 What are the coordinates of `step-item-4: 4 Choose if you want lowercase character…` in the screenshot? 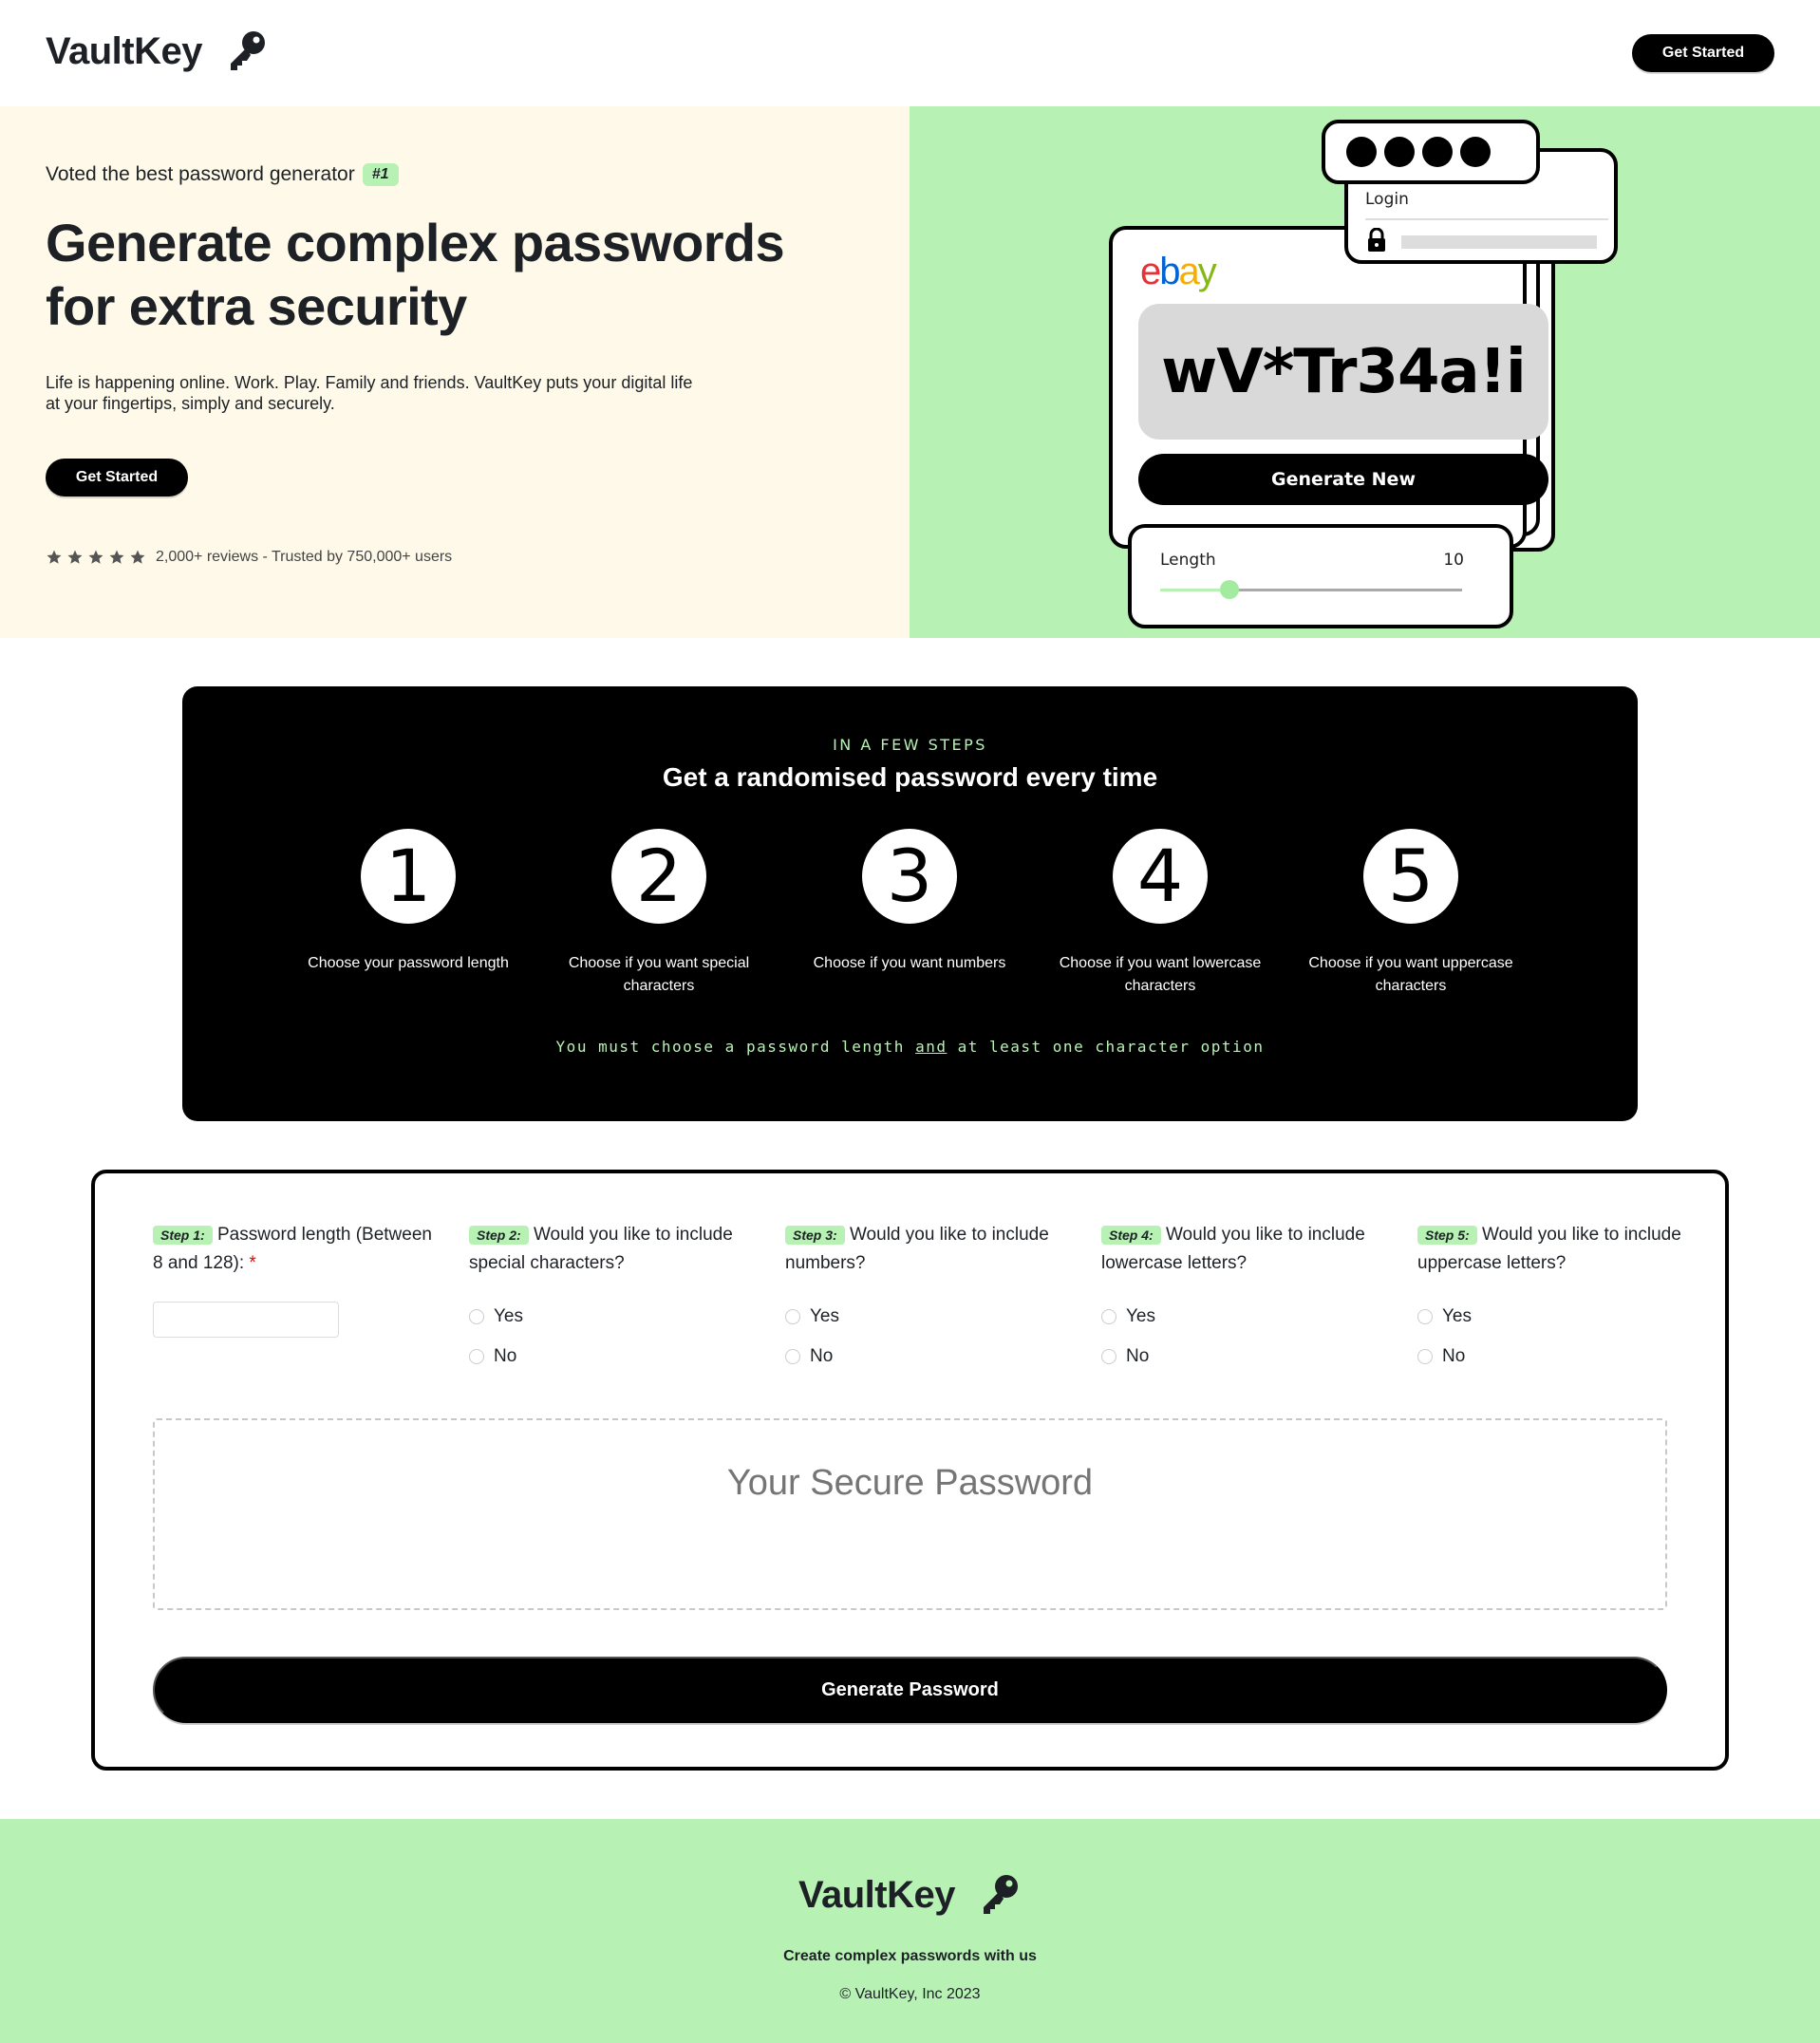 It's located at (1160, 913).